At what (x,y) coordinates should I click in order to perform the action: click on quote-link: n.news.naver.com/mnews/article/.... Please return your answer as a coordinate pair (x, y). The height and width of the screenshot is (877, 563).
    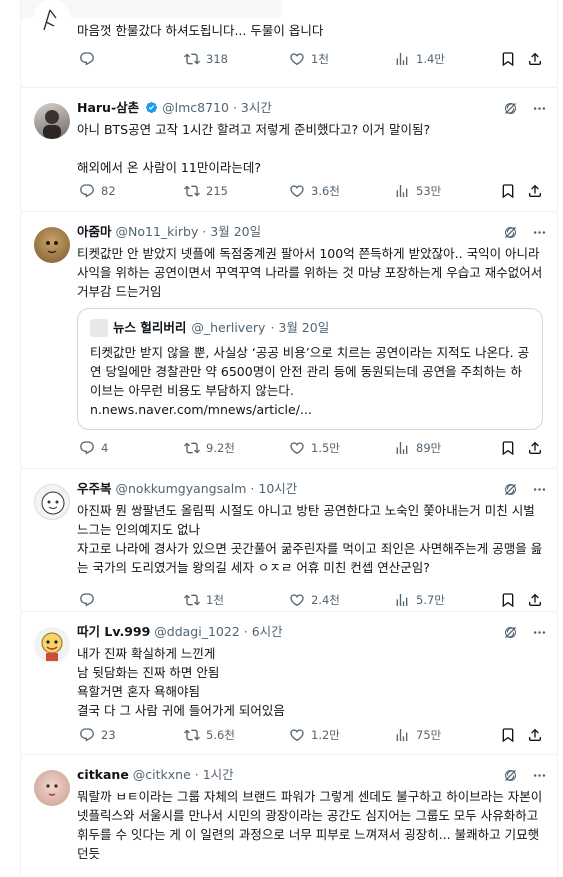
    Looking at the image, I should click on (201, 409).